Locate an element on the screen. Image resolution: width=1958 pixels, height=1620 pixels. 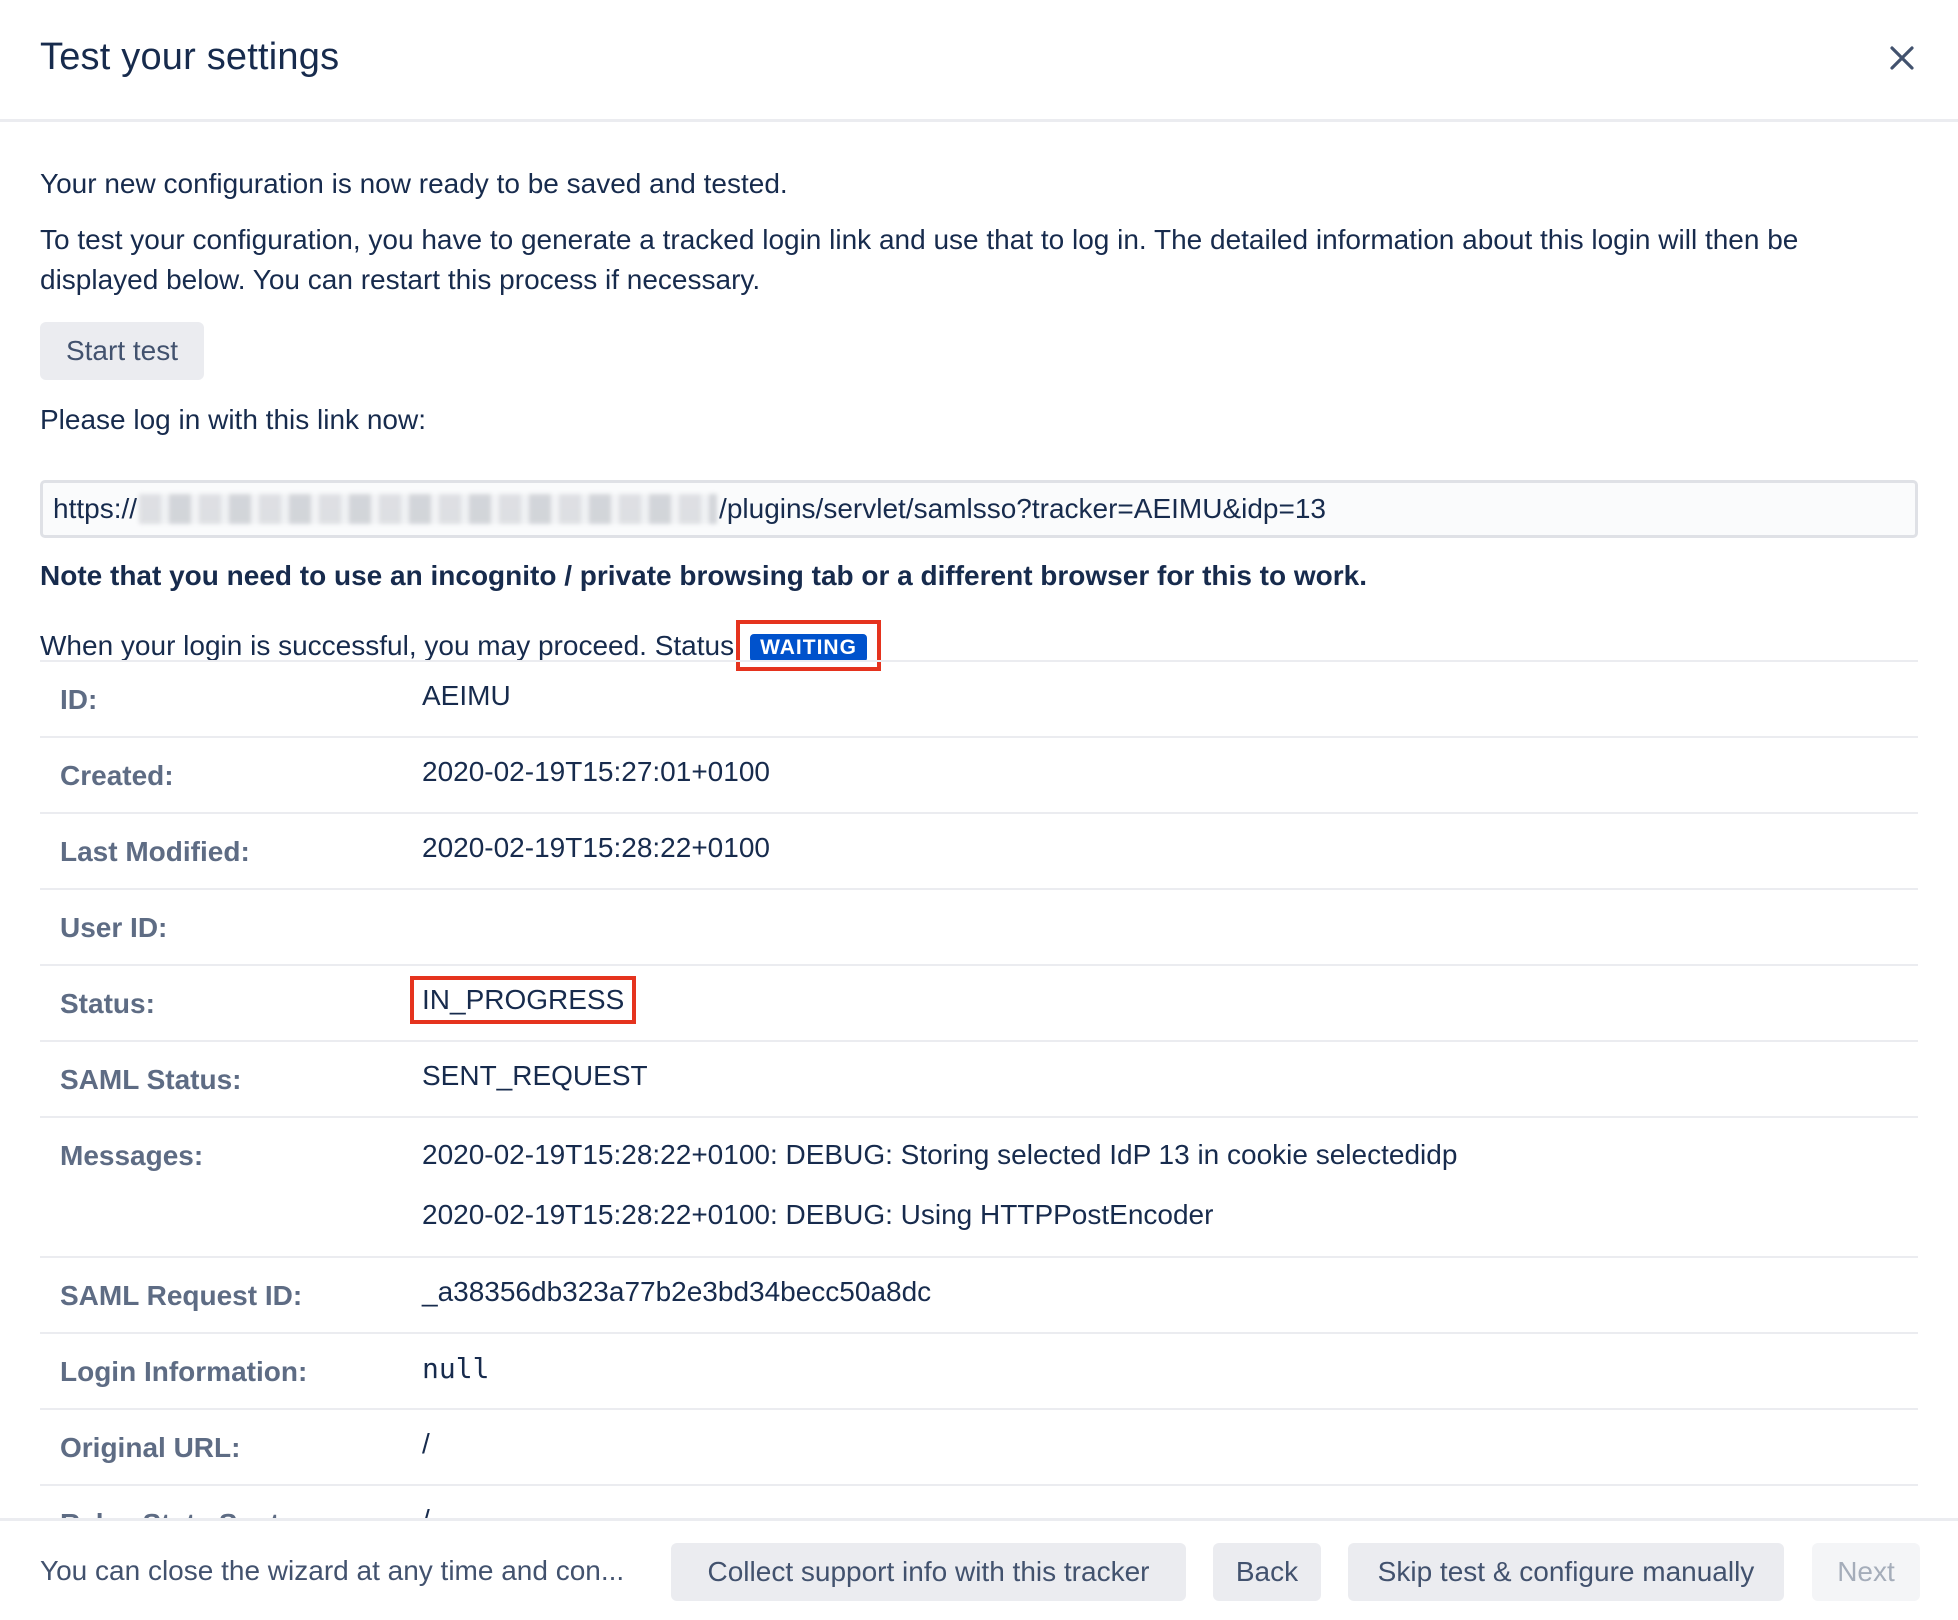
messages-label: Messages: is located at coordinates (132, 1155).